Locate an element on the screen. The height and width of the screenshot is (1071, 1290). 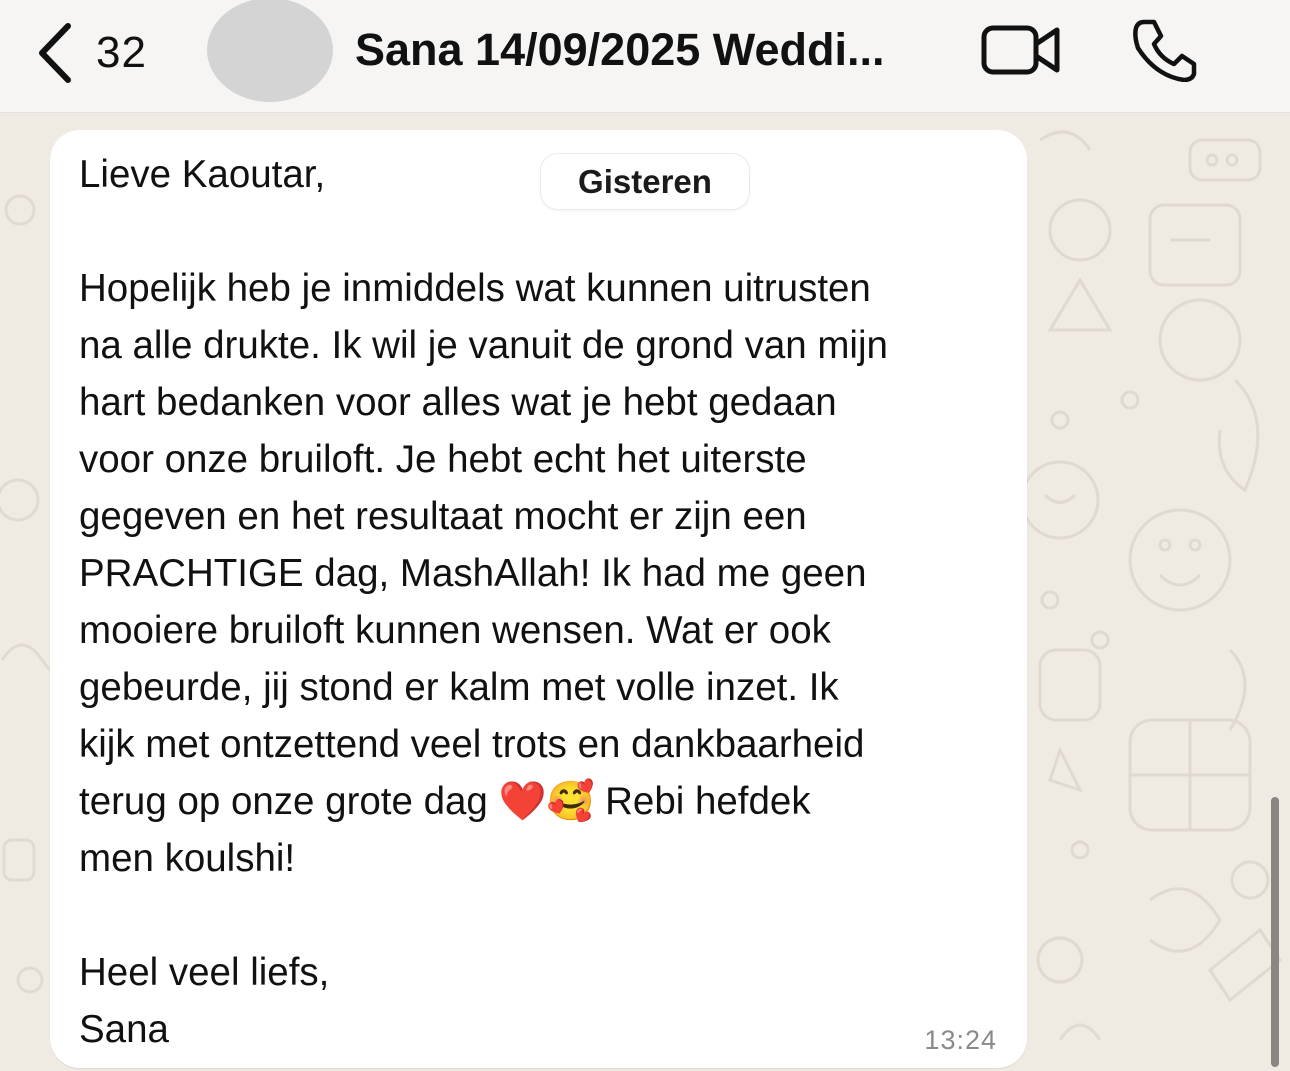
scrollbar is located at coordinates (1275, 932).